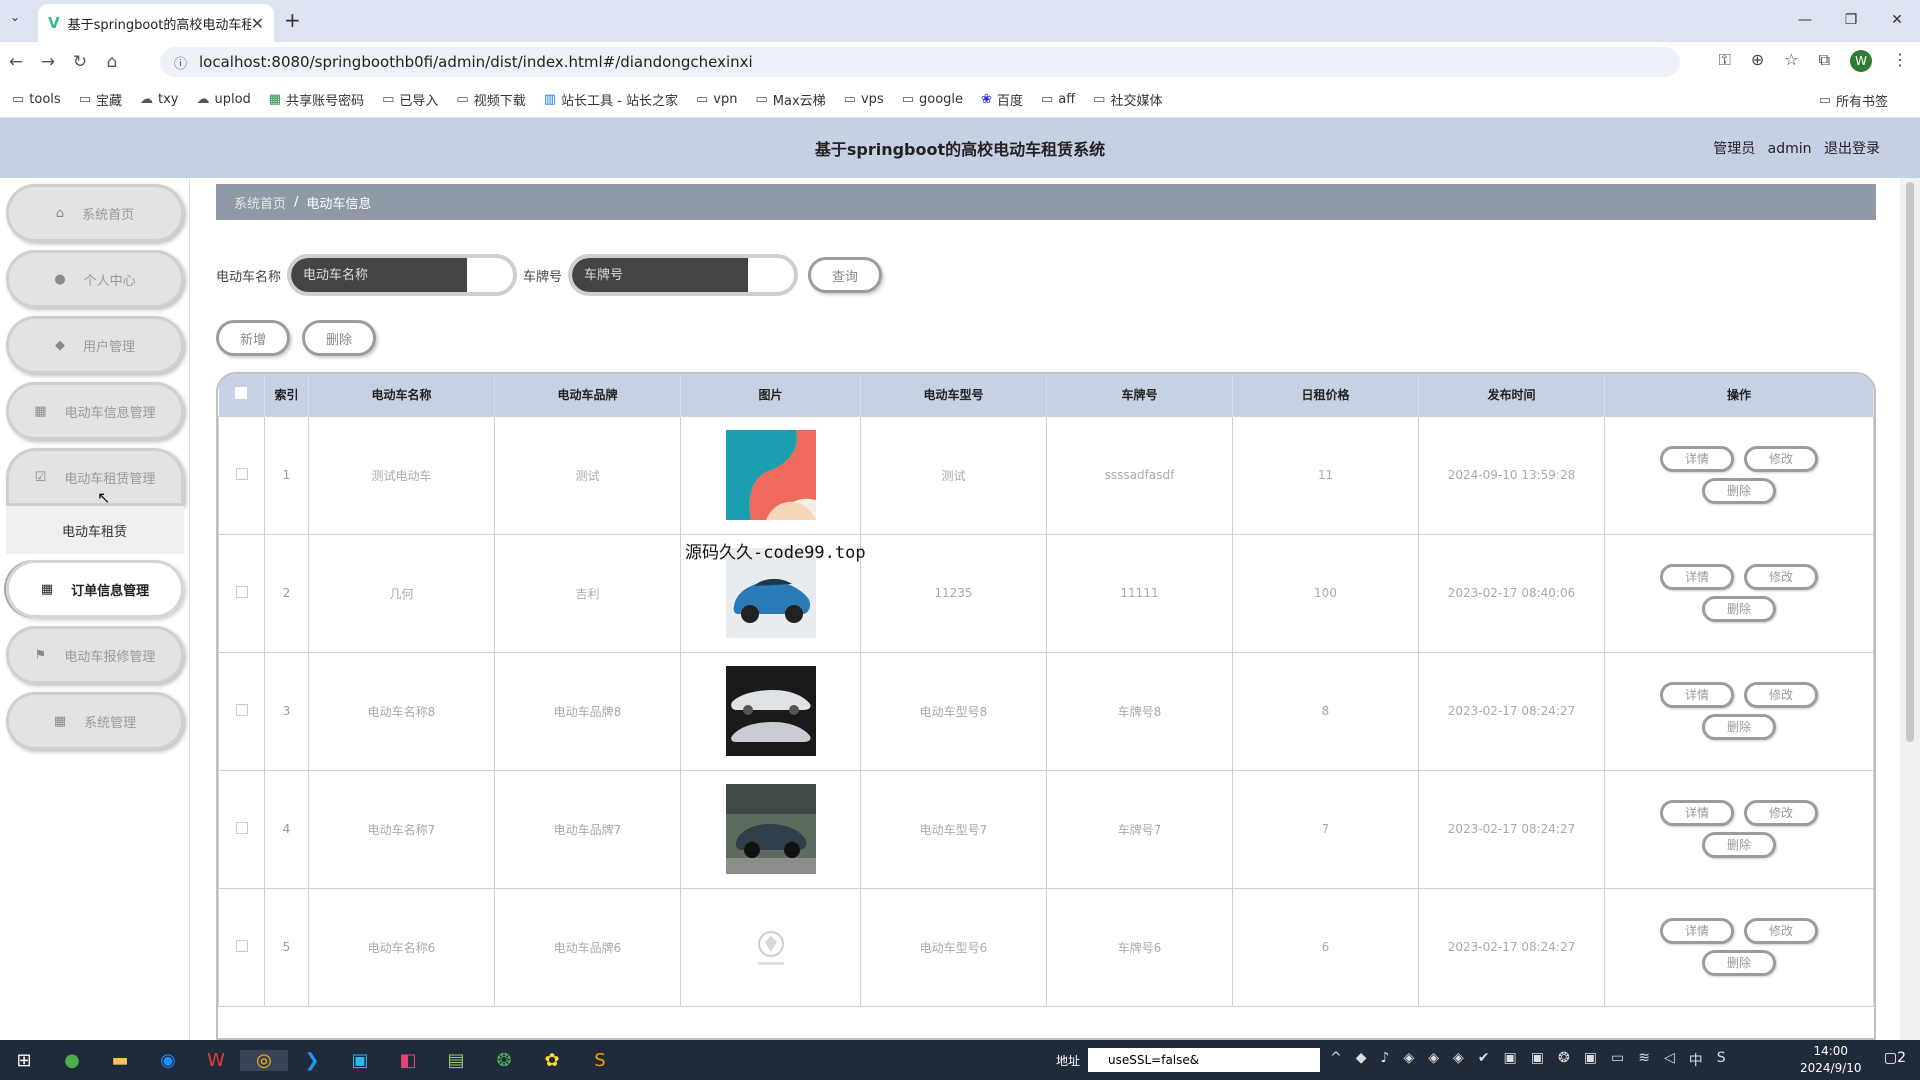 This screenshot has height=1080, width=1920. Describe the element at coordinates (1385, 1060) in the screenshot. I see `microphone-icon: ♪` at that location.